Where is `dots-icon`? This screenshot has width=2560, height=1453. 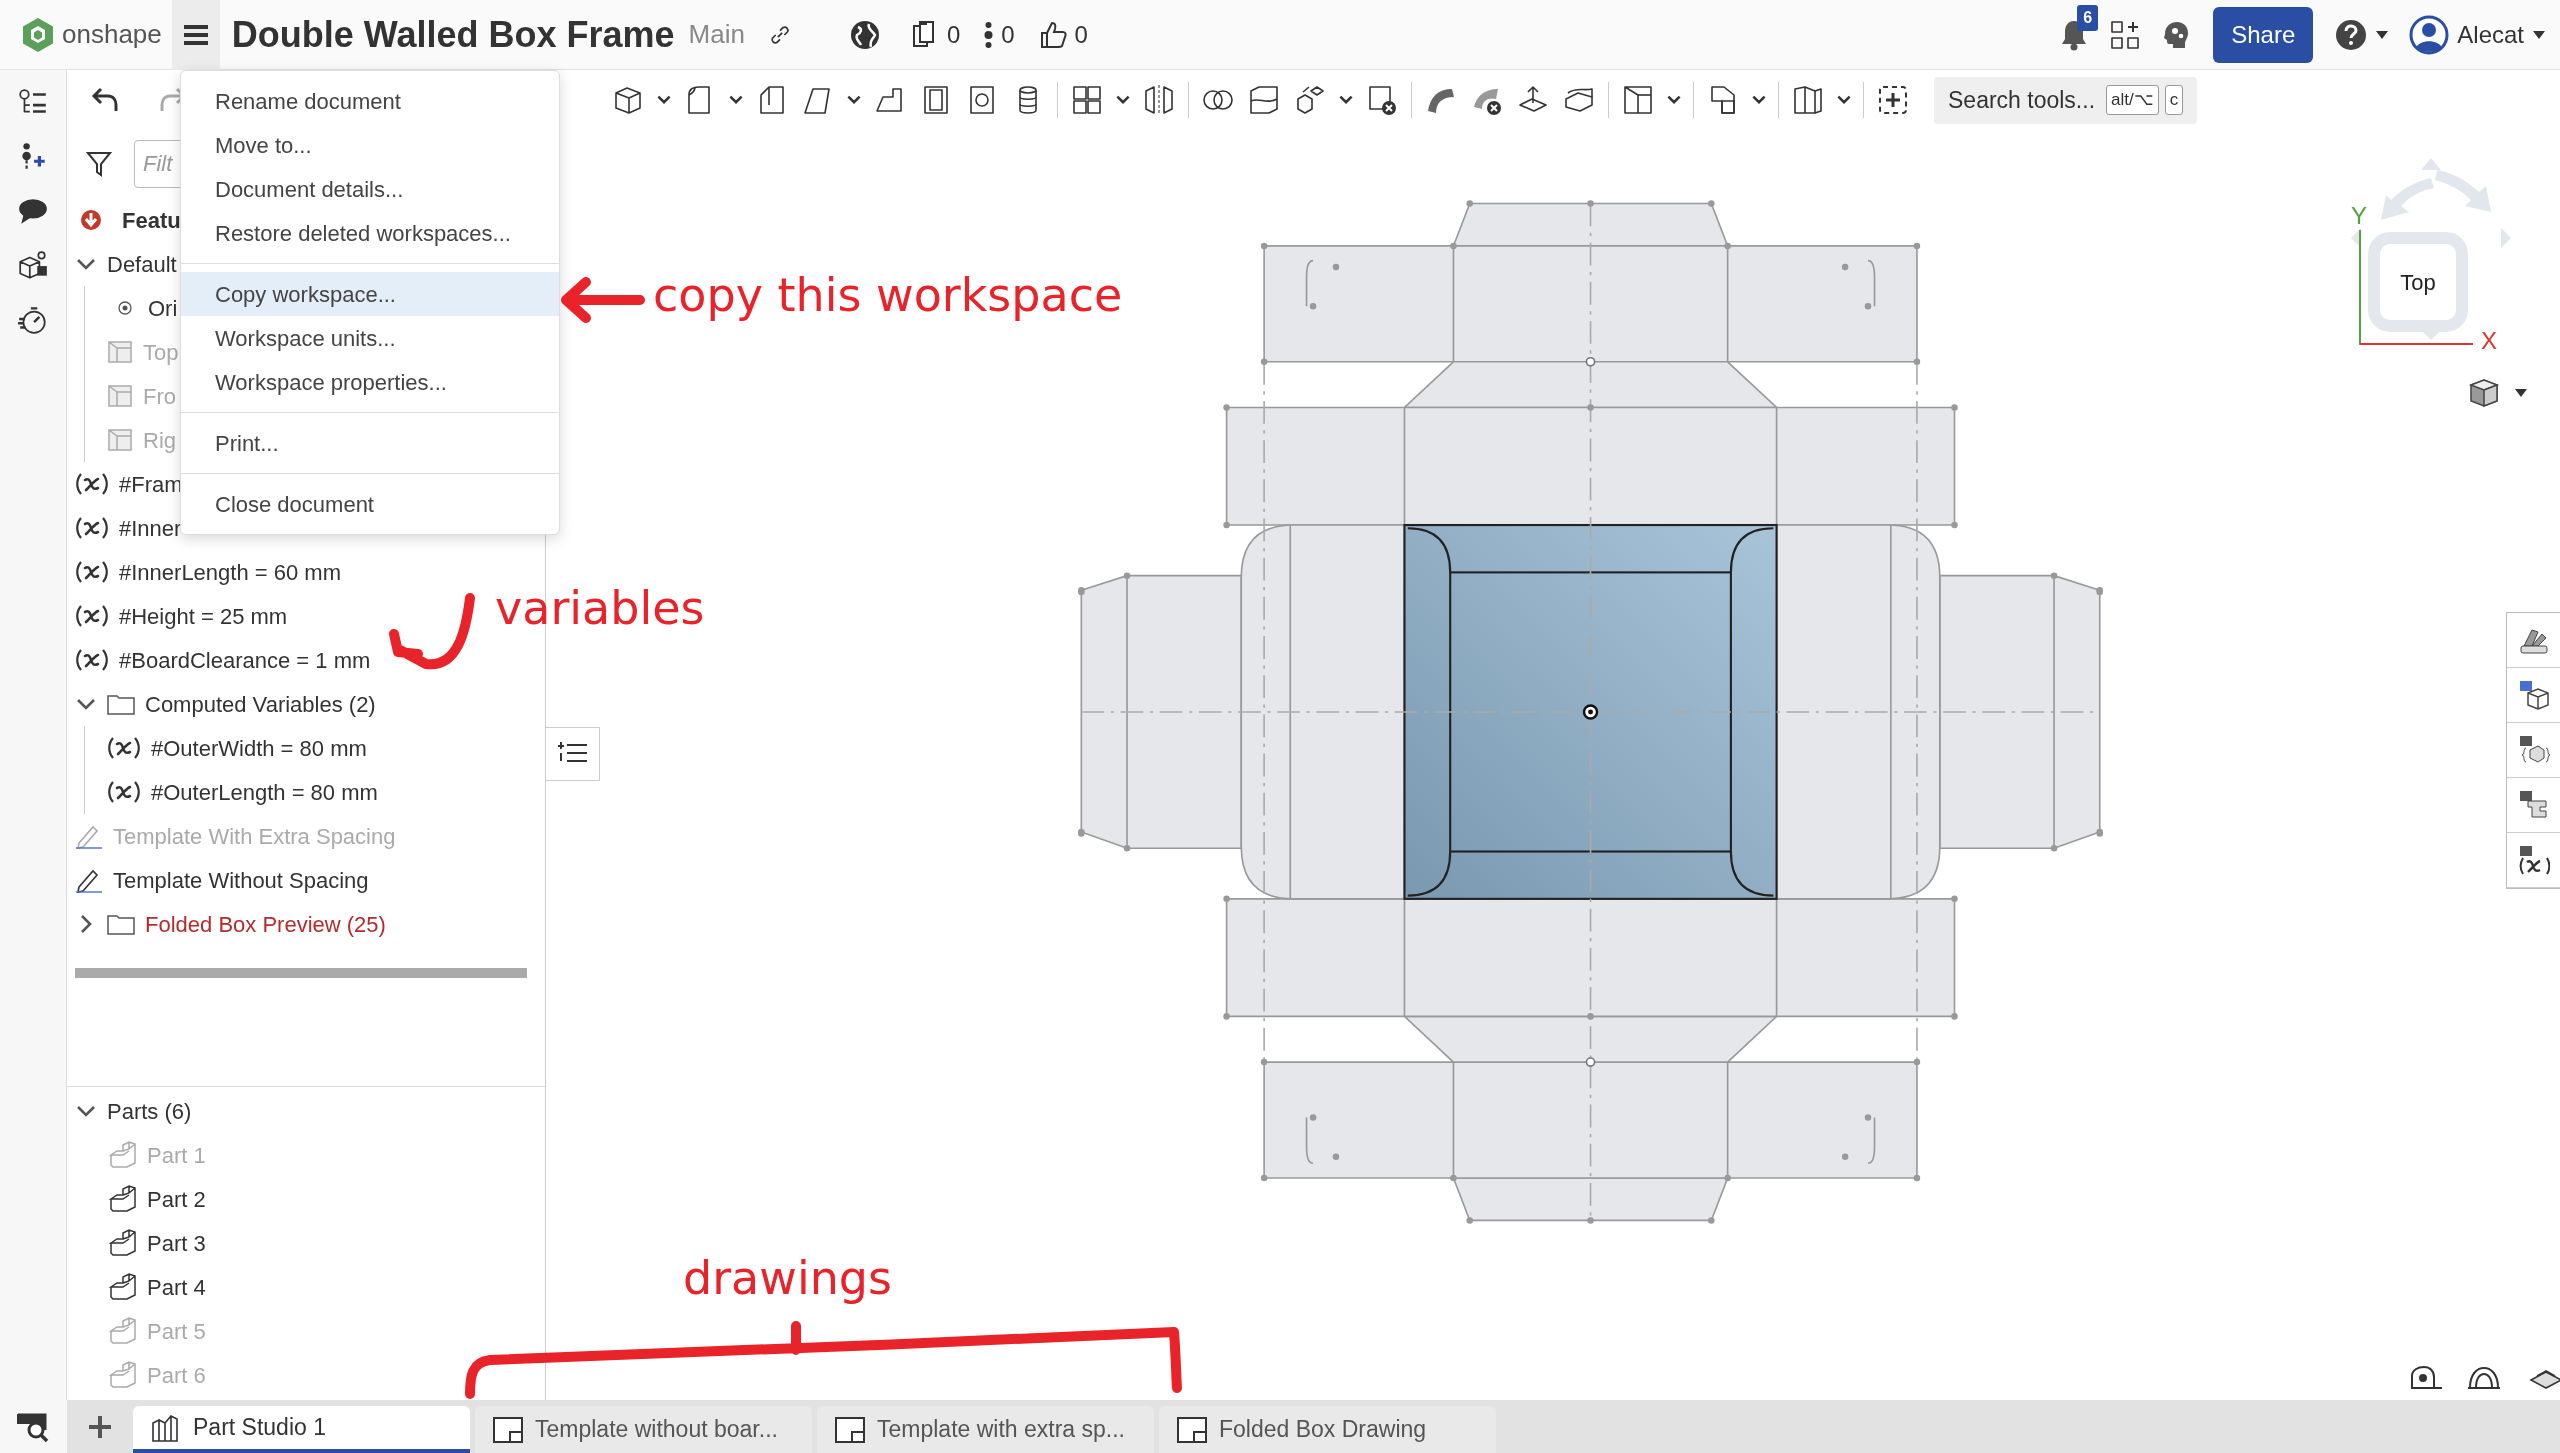
dots-icon is located at coordinates (989, 34).